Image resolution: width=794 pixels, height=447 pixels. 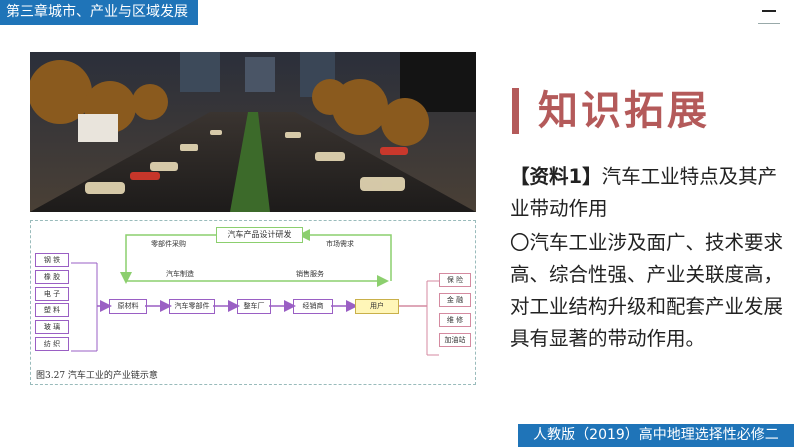 I want to click on minimize-icon, so click(x=769, y=11).